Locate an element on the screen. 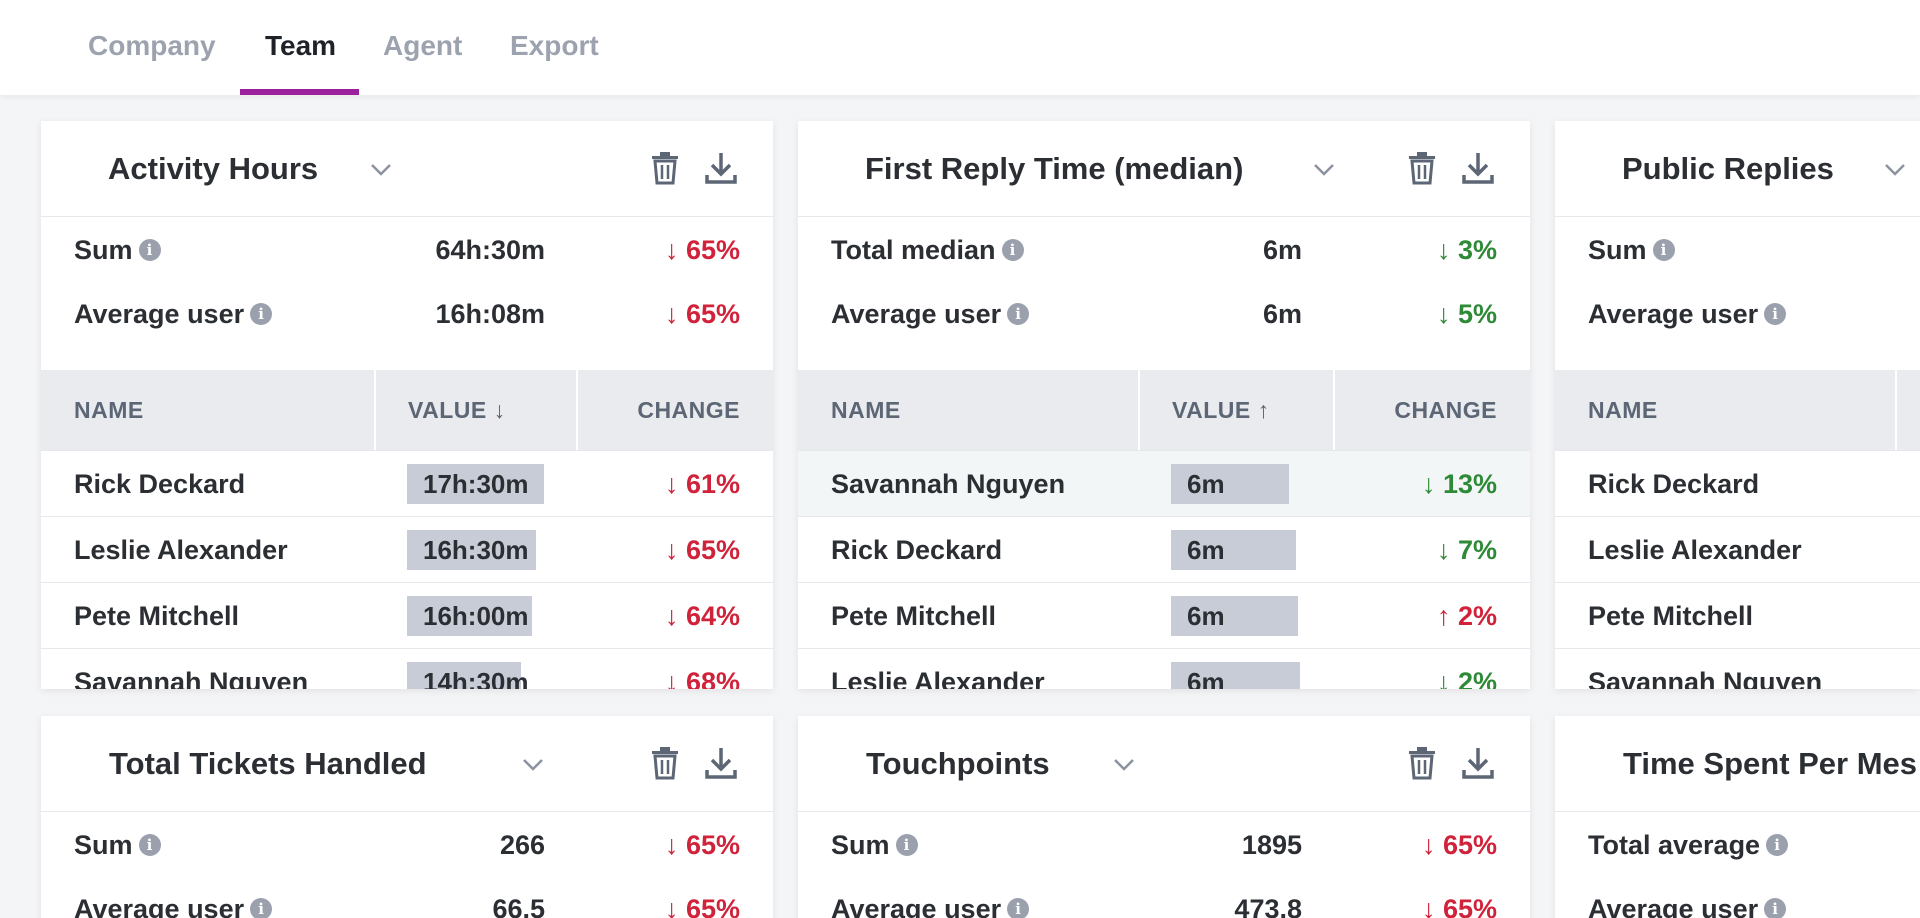 This screenshot has height=918, width=1920. card-header: Time Spent Per Mes is located at coordinates (1737, 764).